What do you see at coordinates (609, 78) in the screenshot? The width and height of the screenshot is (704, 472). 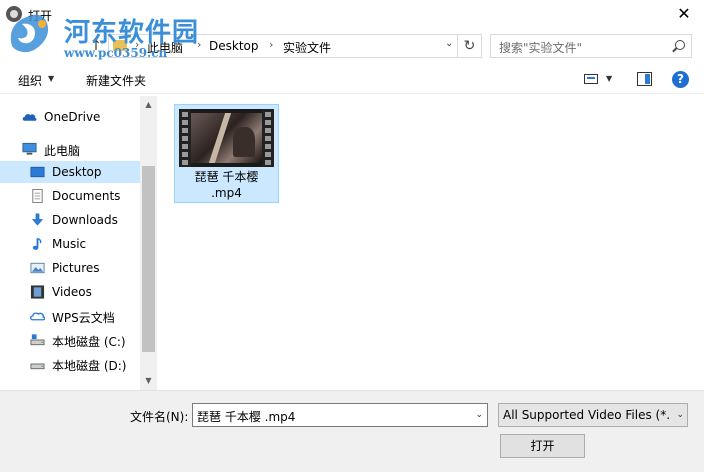 I see `view-dropdown-icon: ▼` at bounding box center [609, 78].